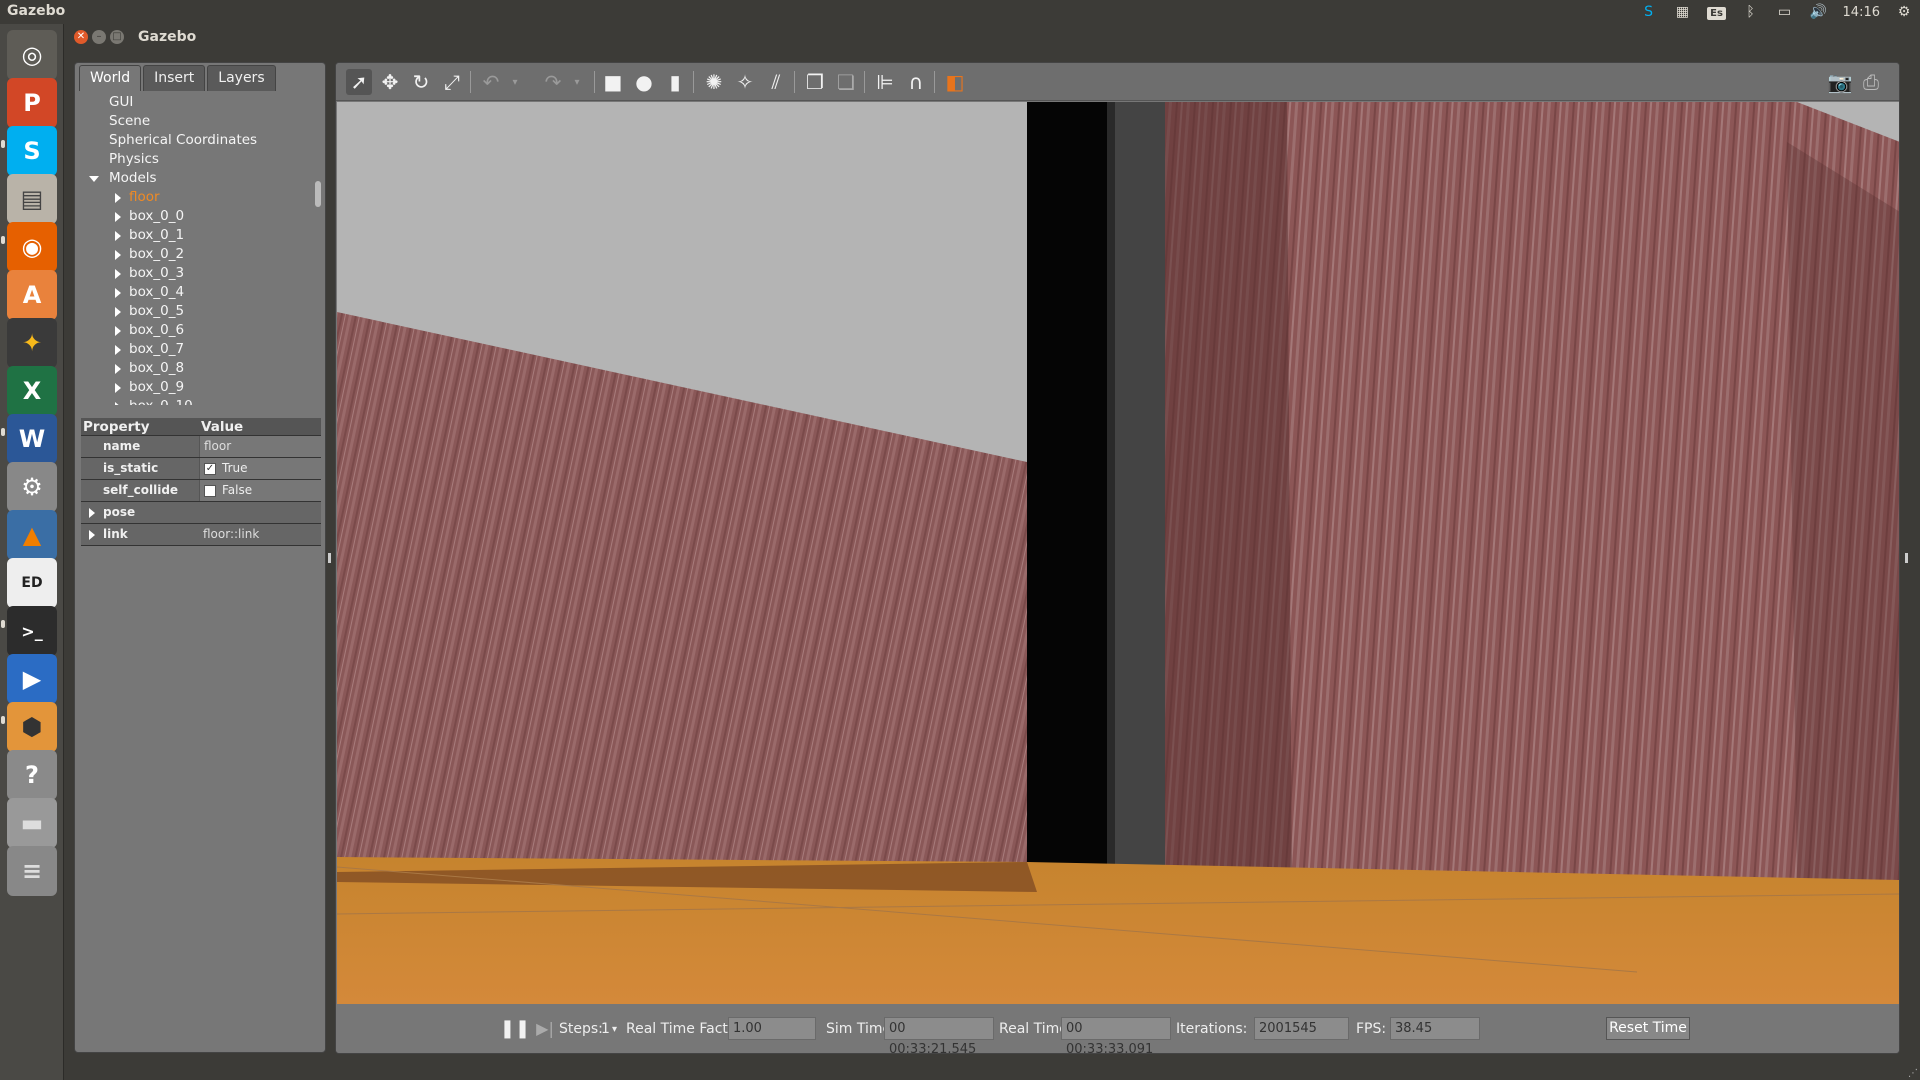 Image resolution: width=1920 pixels, height=1080 pixels. Describe the element at coordinates (1871, 82) in the screenshot. I see `log-icon: ⎙` at that location.